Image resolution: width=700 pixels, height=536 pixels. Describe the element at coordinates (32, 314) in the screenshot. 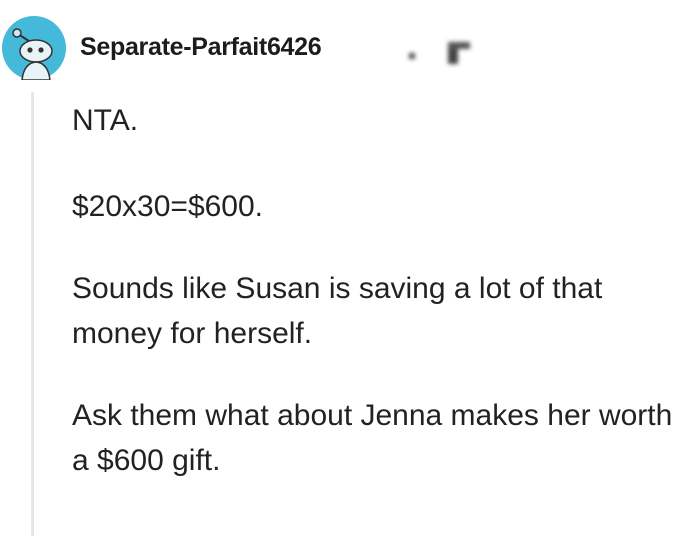

I see `thread-line` at that location.